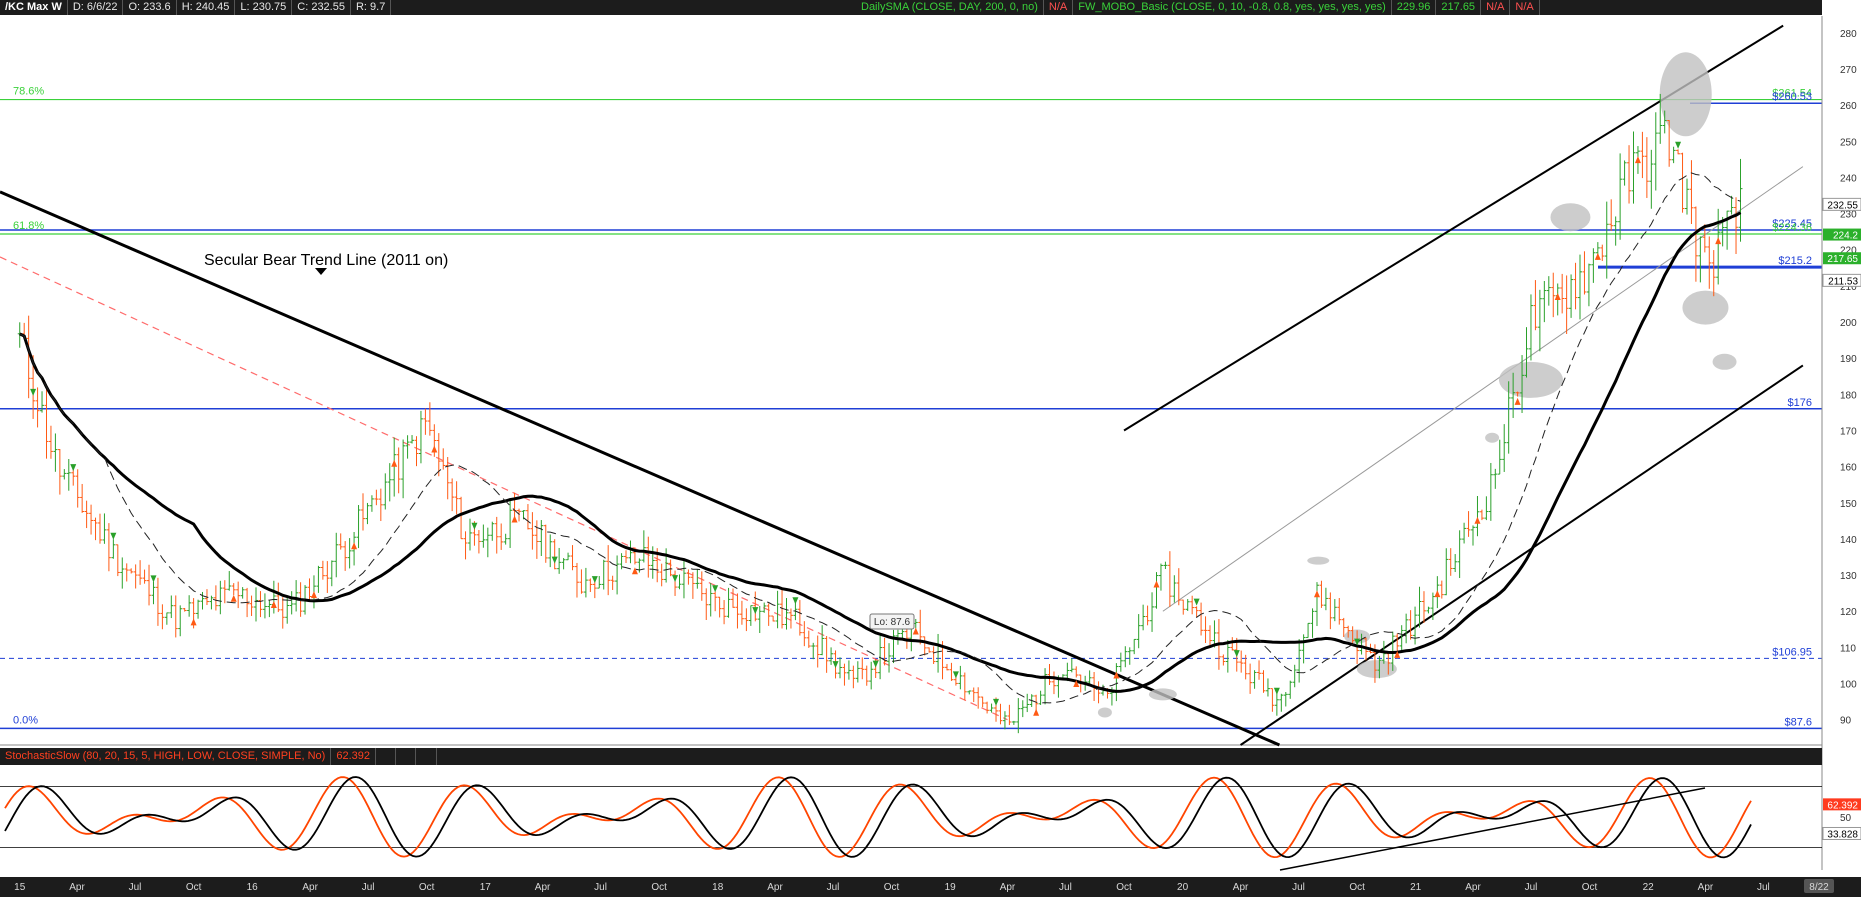 The width and height of the screenshot is (1861, 897). What do you see at coordinates (28, 92) in the screenshot?
I see `fib-label: 78.6%` at bounding box center [28, 92].